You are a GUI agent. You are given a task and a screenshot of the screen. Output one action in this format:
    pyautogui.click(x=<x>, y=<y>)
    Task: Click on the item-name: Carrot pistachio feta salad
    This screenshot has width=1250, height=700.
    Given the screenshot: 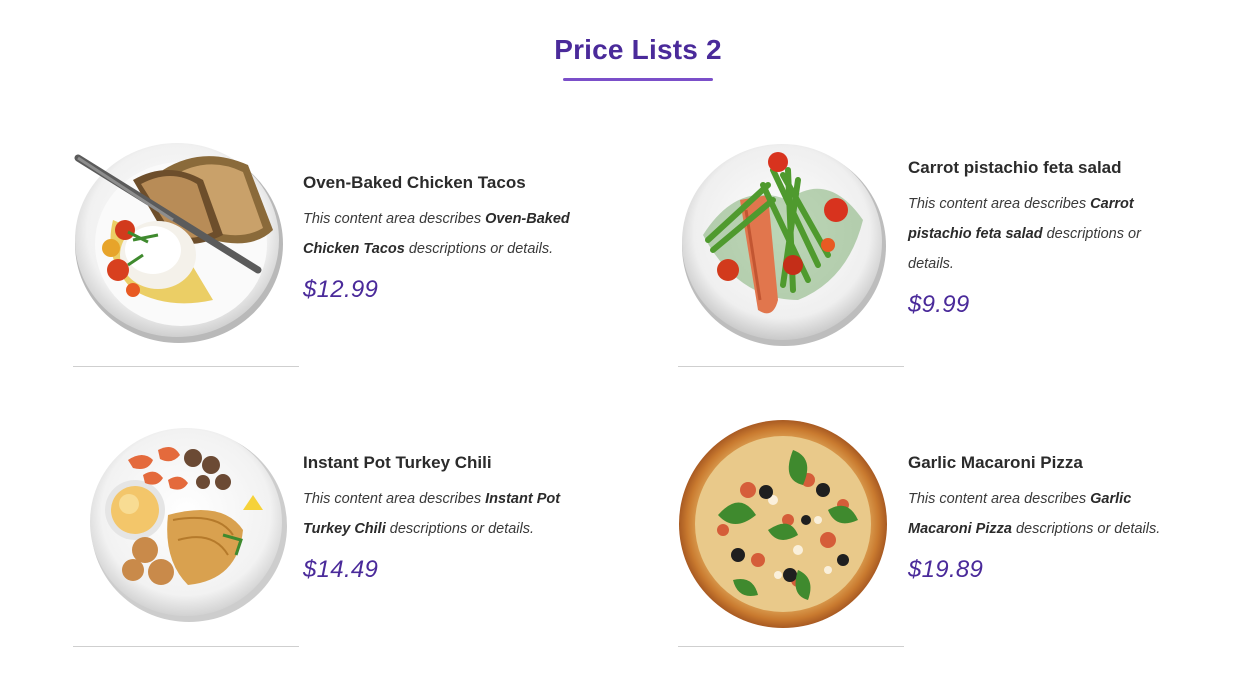 What is the action you would take?
    pyautogui.click(x=1015, y=167)
    